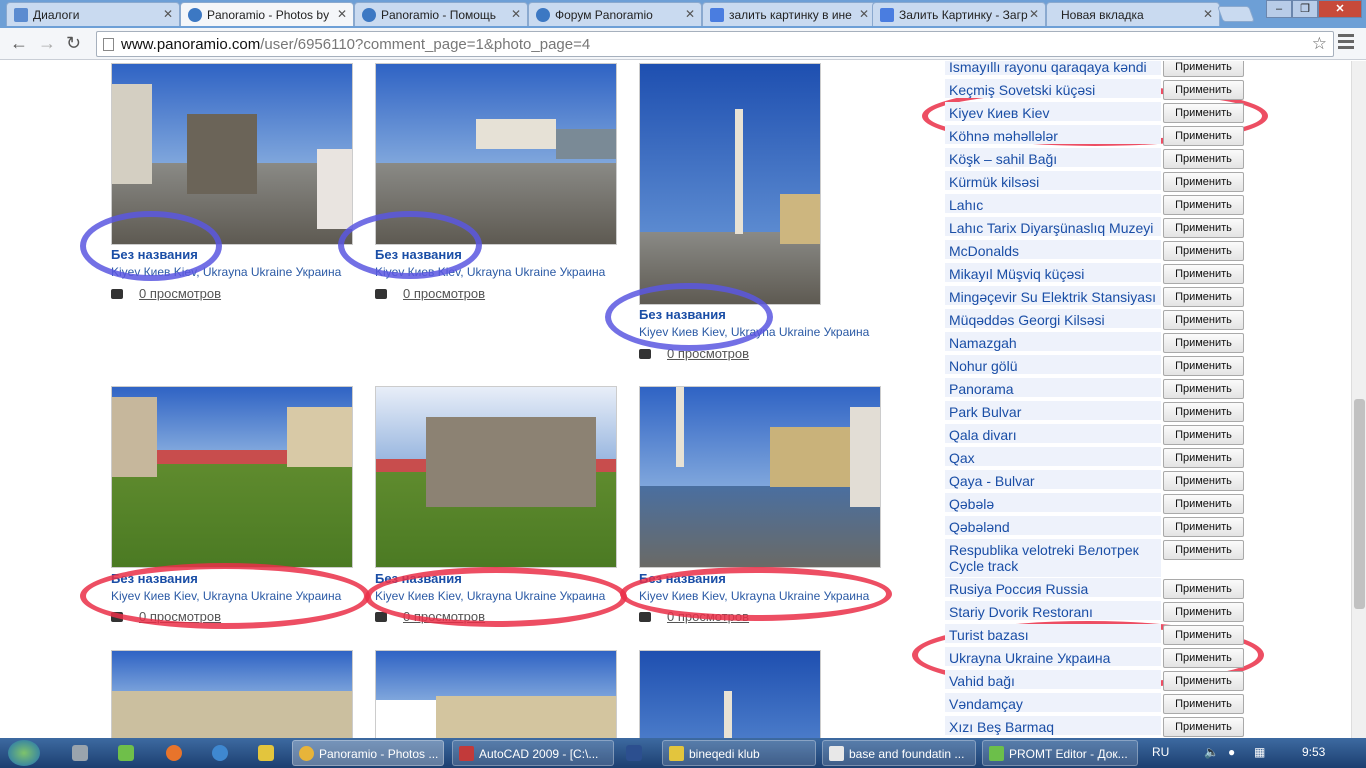 The width and height of the screenshot is (1366, 768). I want to click on tag-name: İsmayıllı rayonu qaraqaya kəndi, so click(1053, 68).